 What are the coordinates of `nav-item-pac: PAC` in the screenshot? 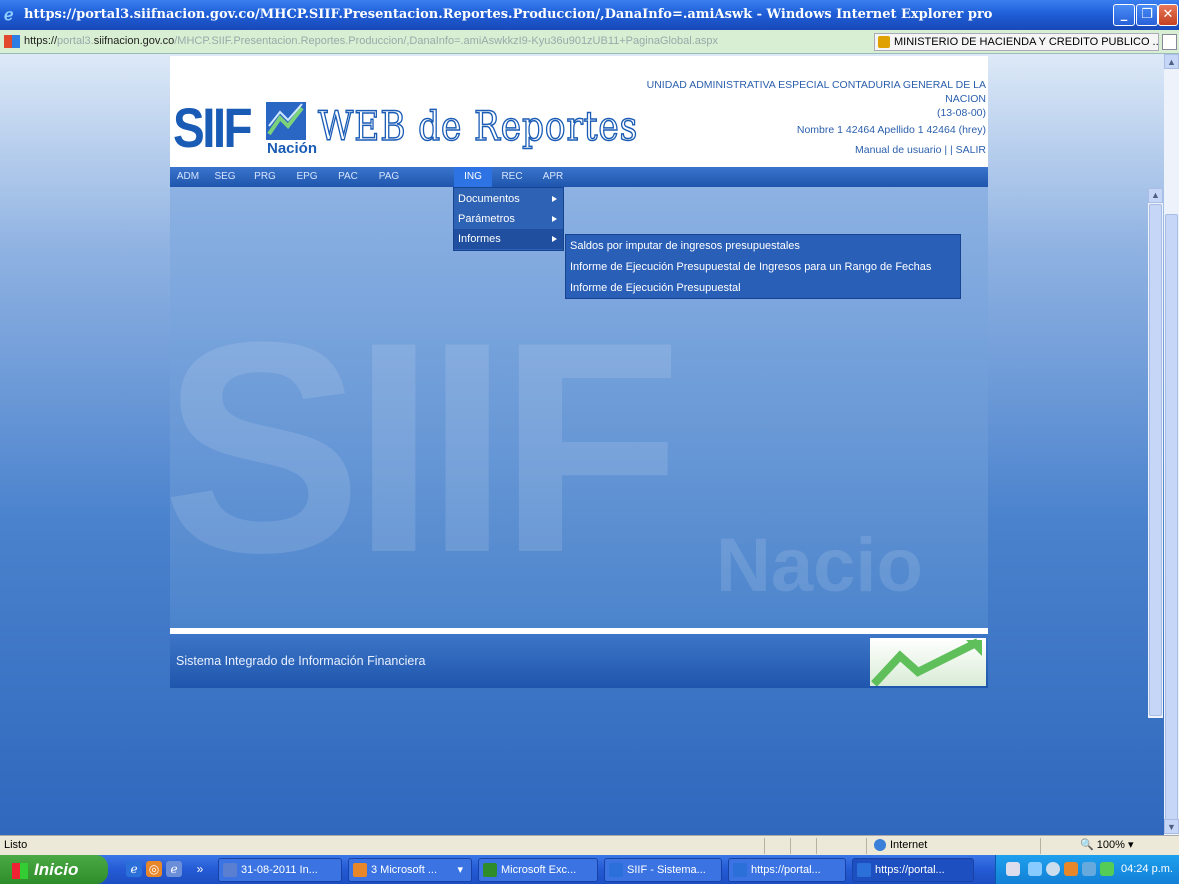 It's located at (348, 177).